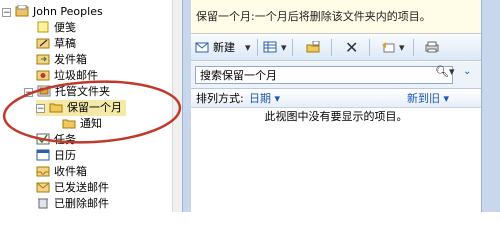 The height and width of the screenshot is (240, 500). Describe the element at coordinates (43, 75) in the screenshot. I see `junk-mail-icon` at that location.